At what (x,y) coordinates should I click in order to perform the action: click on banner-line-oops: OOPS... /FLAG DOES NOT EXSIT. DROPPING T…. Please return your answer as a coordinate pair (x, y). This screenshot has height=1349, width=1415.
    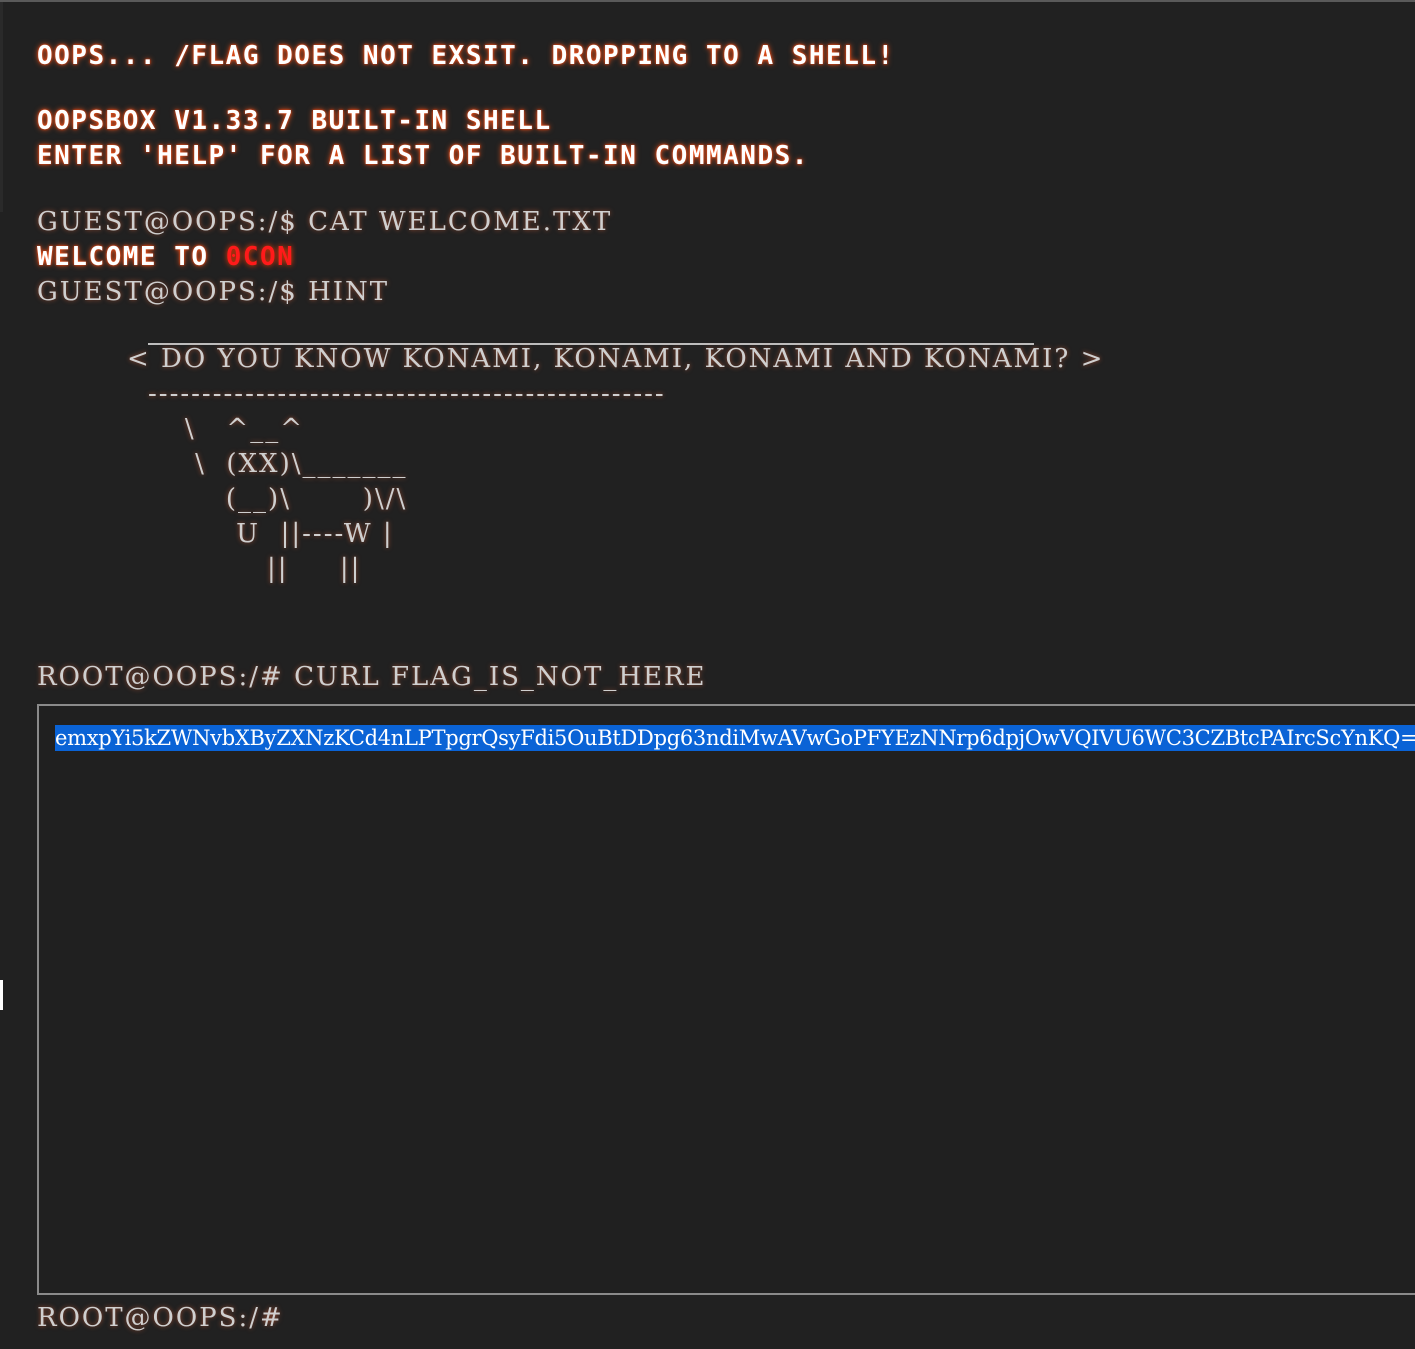
    Looking at the image, I should click on (466, 56).